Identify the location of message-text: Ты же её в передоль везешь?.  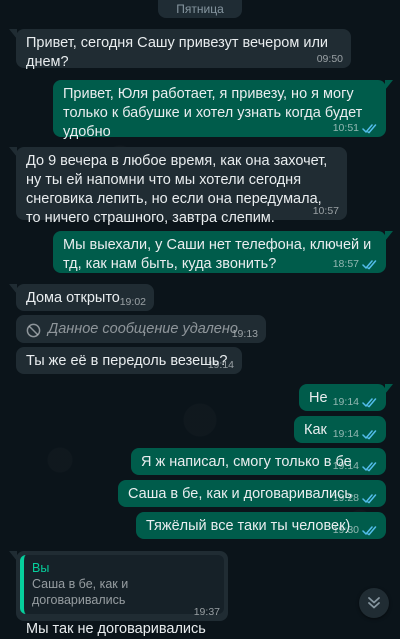
(127, 361).